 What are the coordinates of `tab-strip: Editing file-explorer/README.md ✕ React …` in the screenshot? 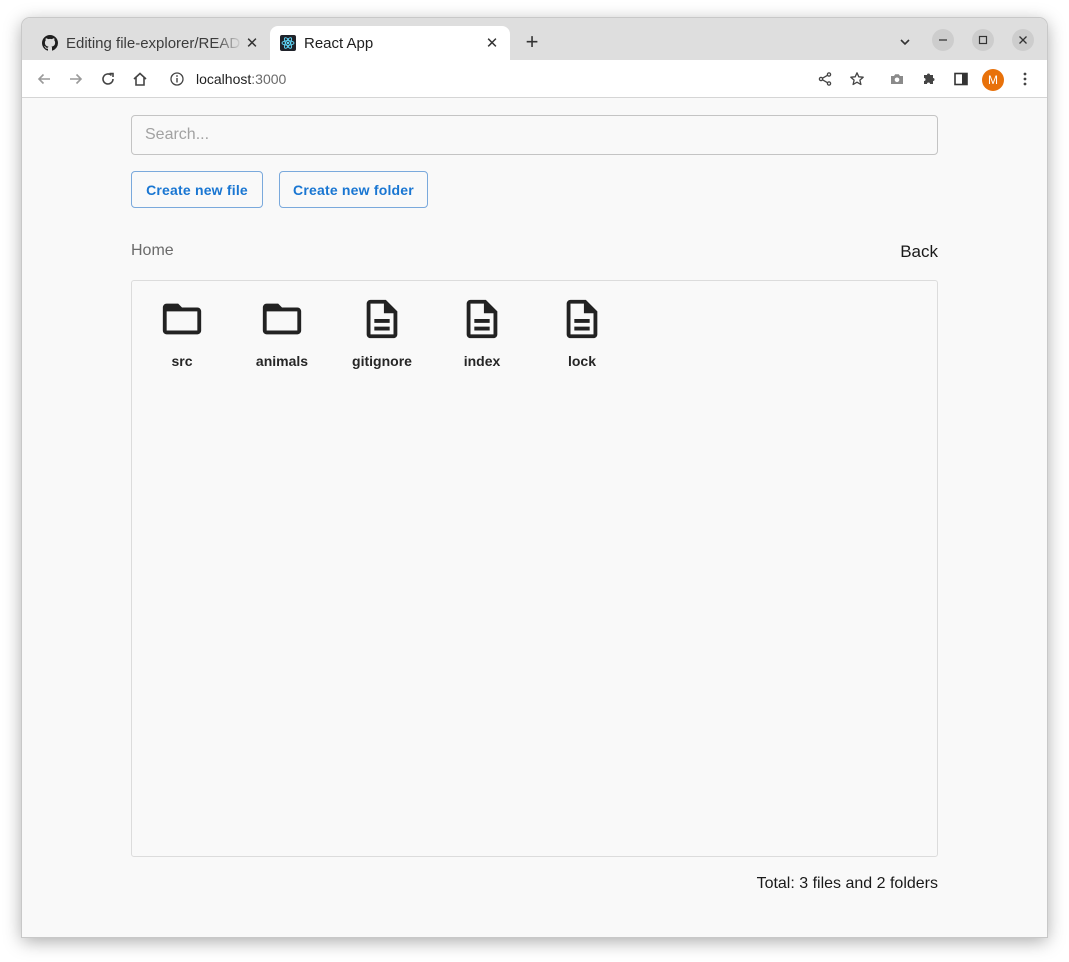 It's located at (534, 39).